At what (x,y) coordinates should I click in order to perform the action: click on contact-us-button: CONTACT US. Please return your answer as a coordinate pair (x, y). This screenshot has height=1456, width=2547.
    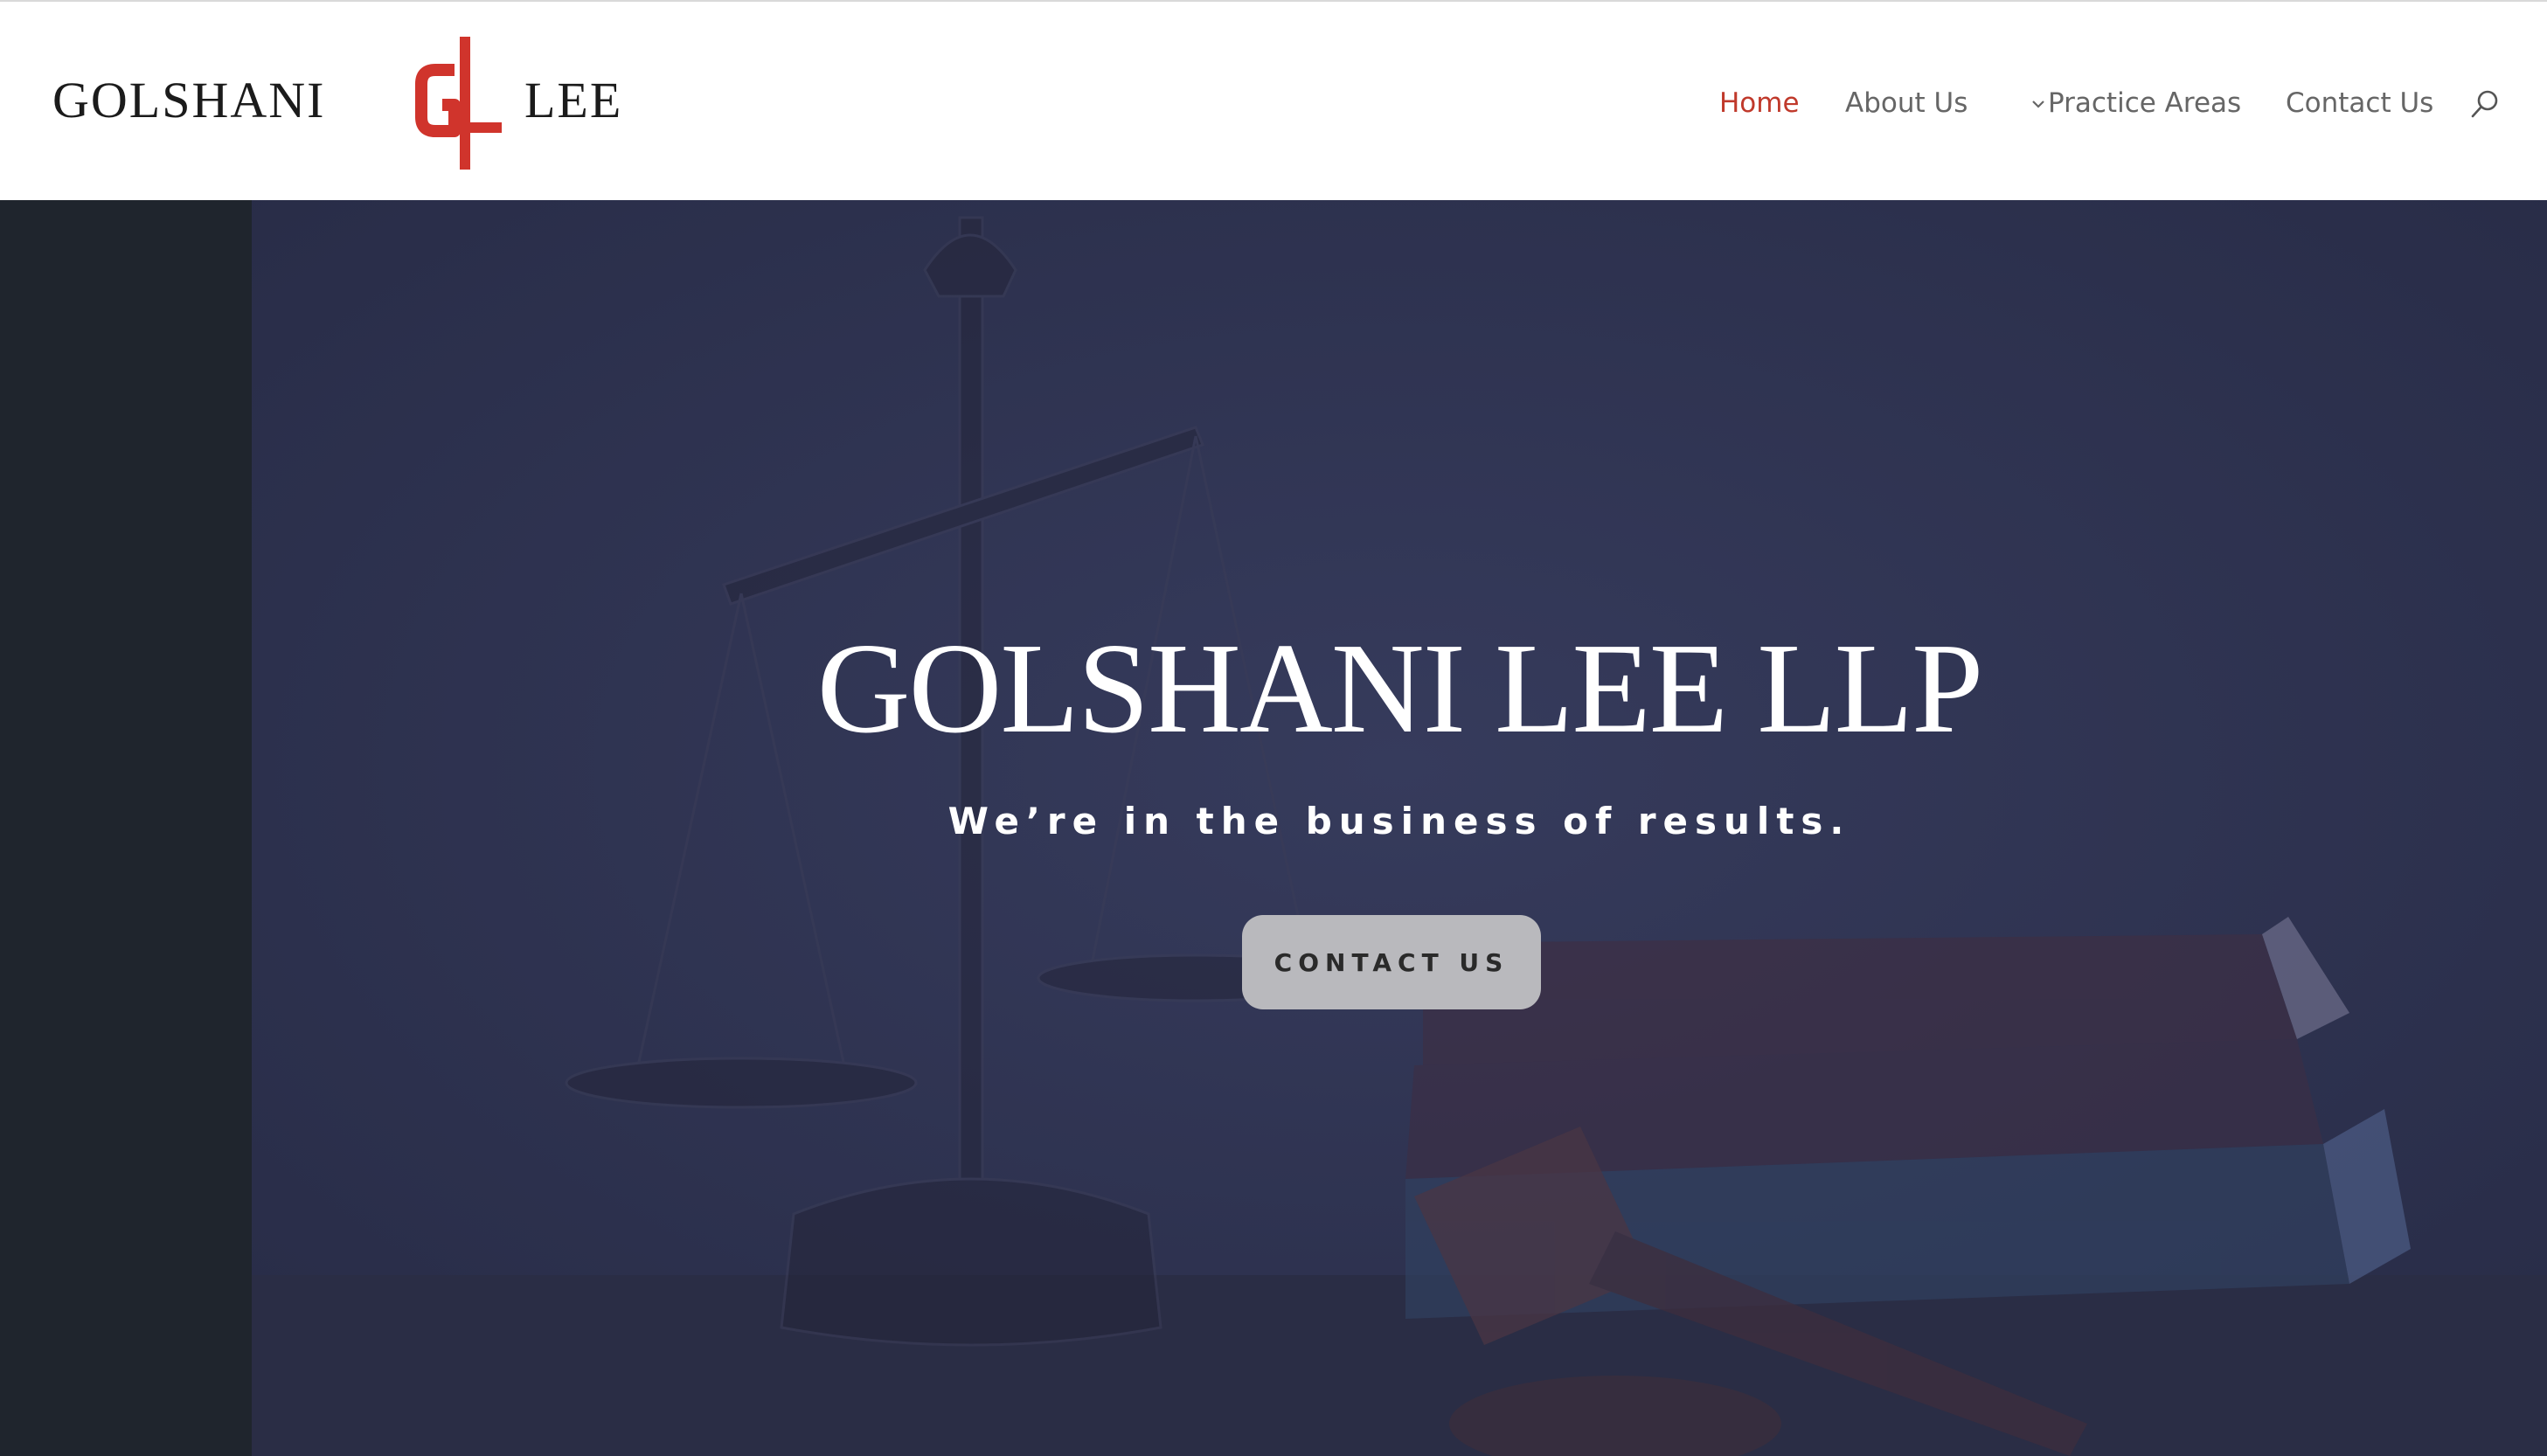
    Looking at the image, I should click on (1392, 962).